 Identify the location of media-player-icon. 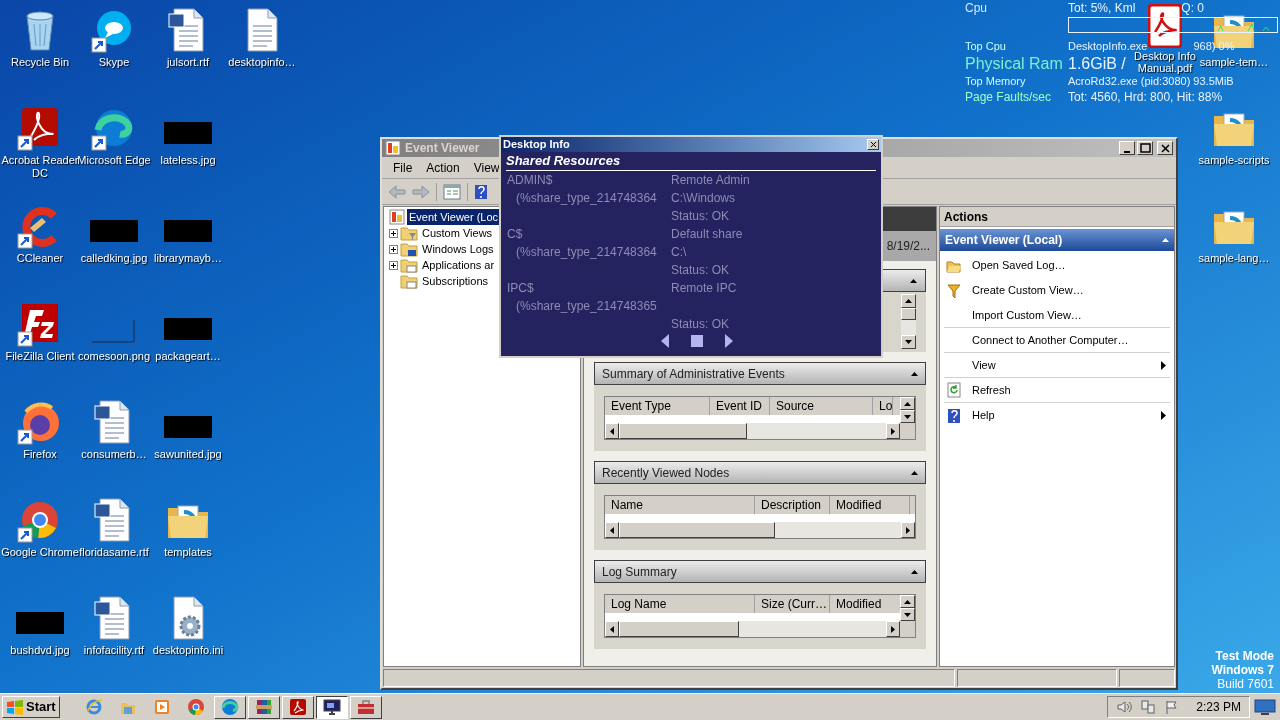
(161, 707).